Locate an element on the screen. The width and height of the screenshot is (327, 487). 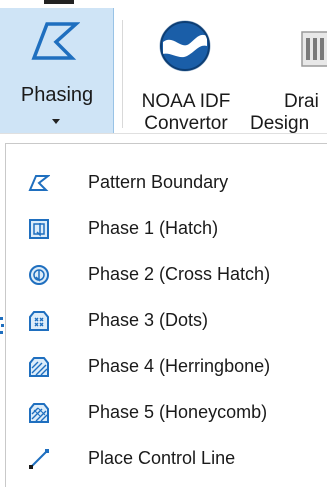
menu-item-phase-3: Phase 3 (Dots) is located at coordinates (169, 322).